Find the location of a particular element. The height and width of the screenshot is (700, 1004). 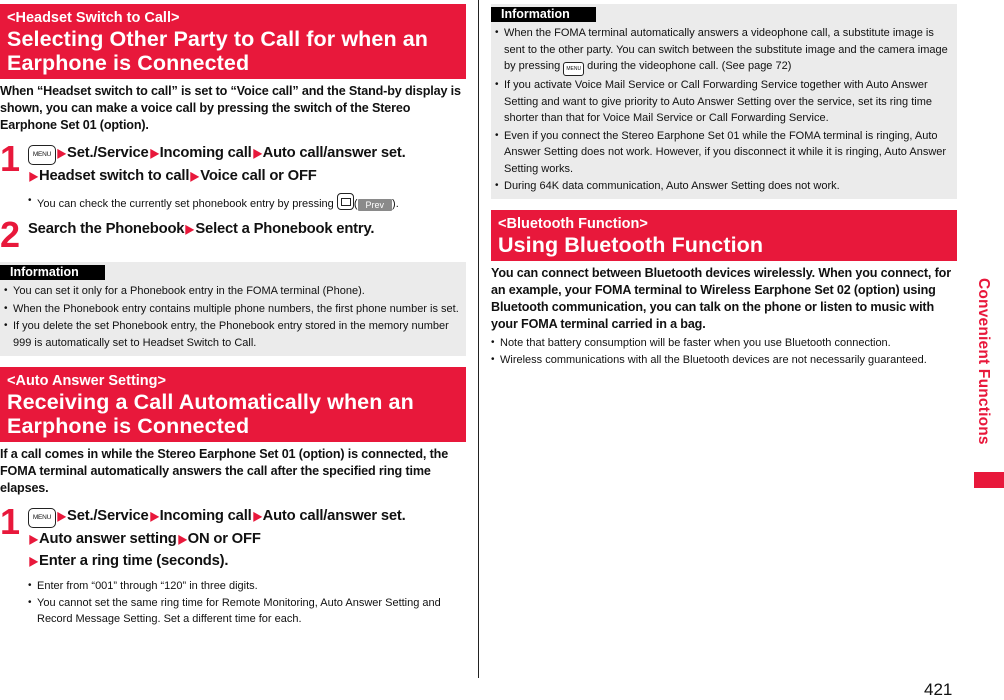

menu-path-item: Enter a ring time (seconds). is located at coordinates (134, 561).